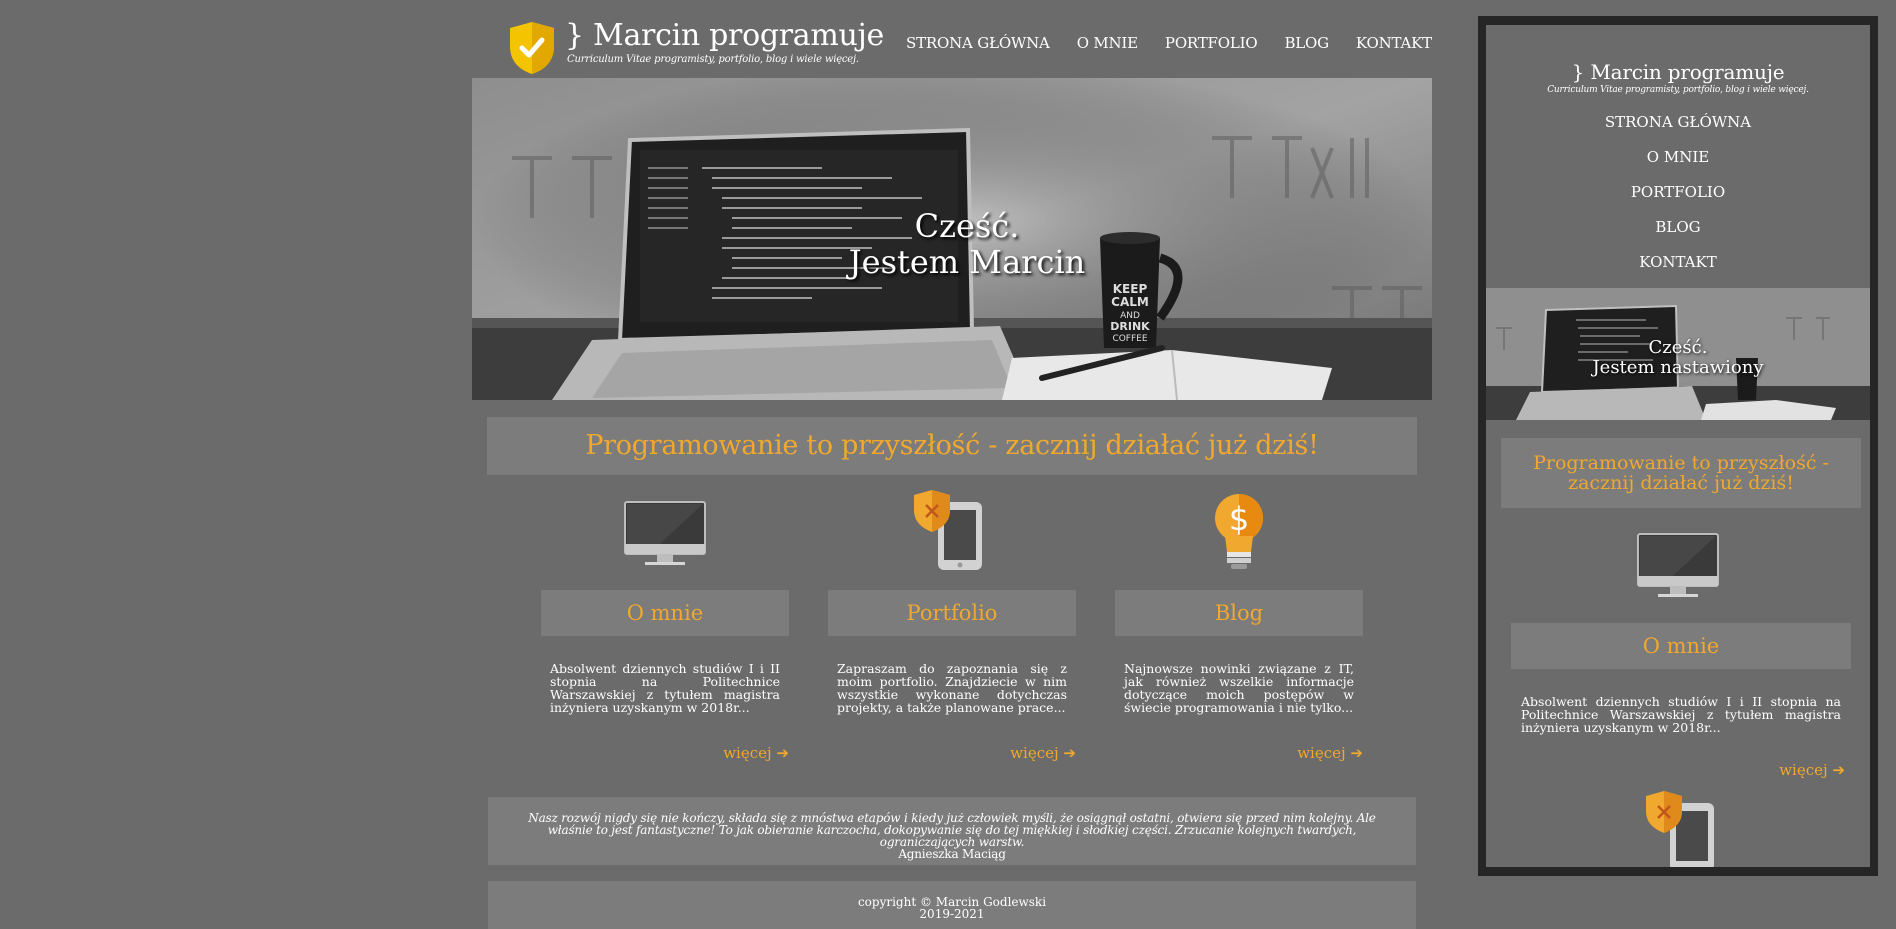 Image resolution: width=1896 pixels, height=929 pixels. What do you see at coordinates (1130, 326) in the screenshot?
I see `svg-text: DRINK` at bounding box center [1130, 326].